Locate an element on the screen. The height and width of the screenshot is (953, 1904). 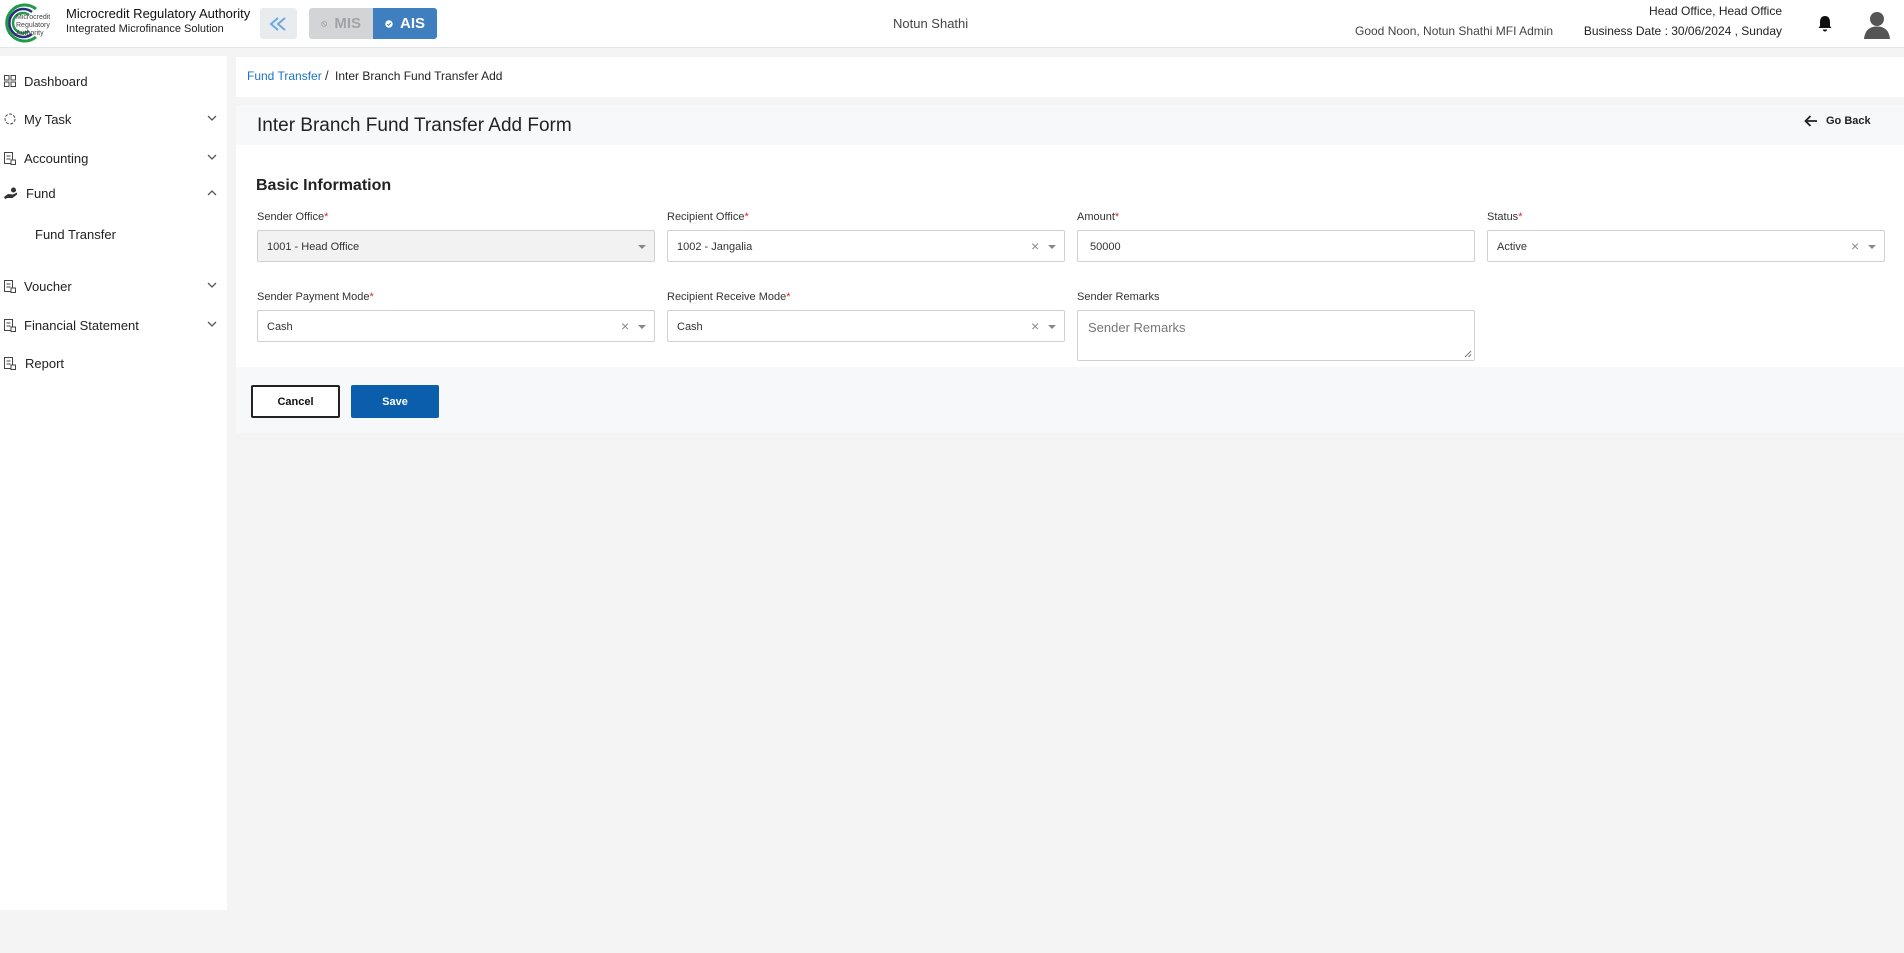
recipient-office-label: Recipient Office* is located at coordinates (708, 217).